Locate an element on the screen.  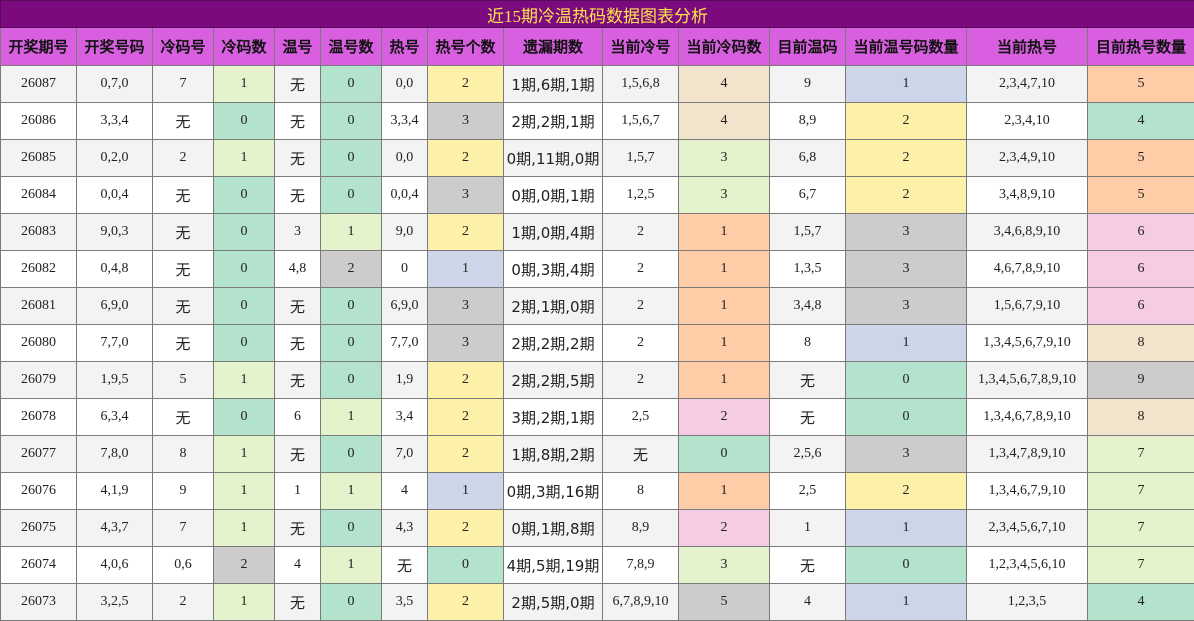
current-warm-cell: 8 is located at coordinates (808, 343).